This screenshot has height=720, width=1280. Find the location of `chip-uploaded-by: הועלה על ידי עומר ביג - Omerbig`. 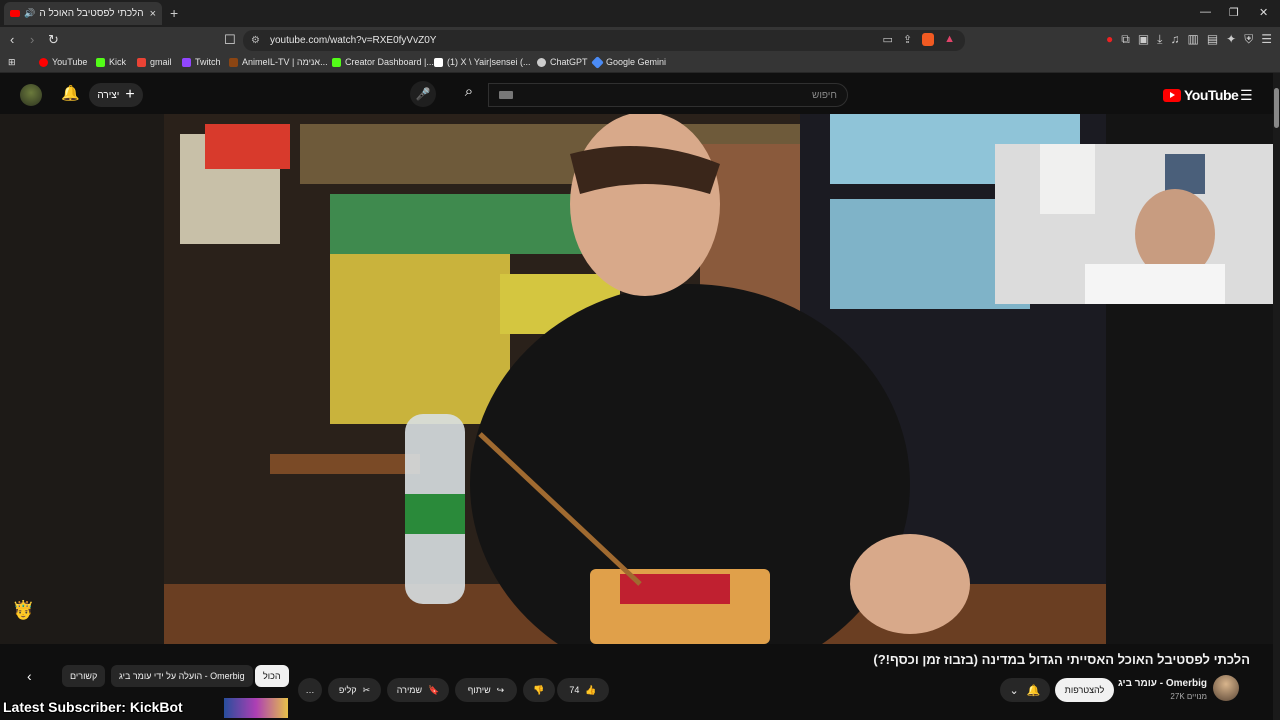

chip-uploaded-by: הועלה על ידי עומר ביג - Omerbig is located at coordinates (182, 676).